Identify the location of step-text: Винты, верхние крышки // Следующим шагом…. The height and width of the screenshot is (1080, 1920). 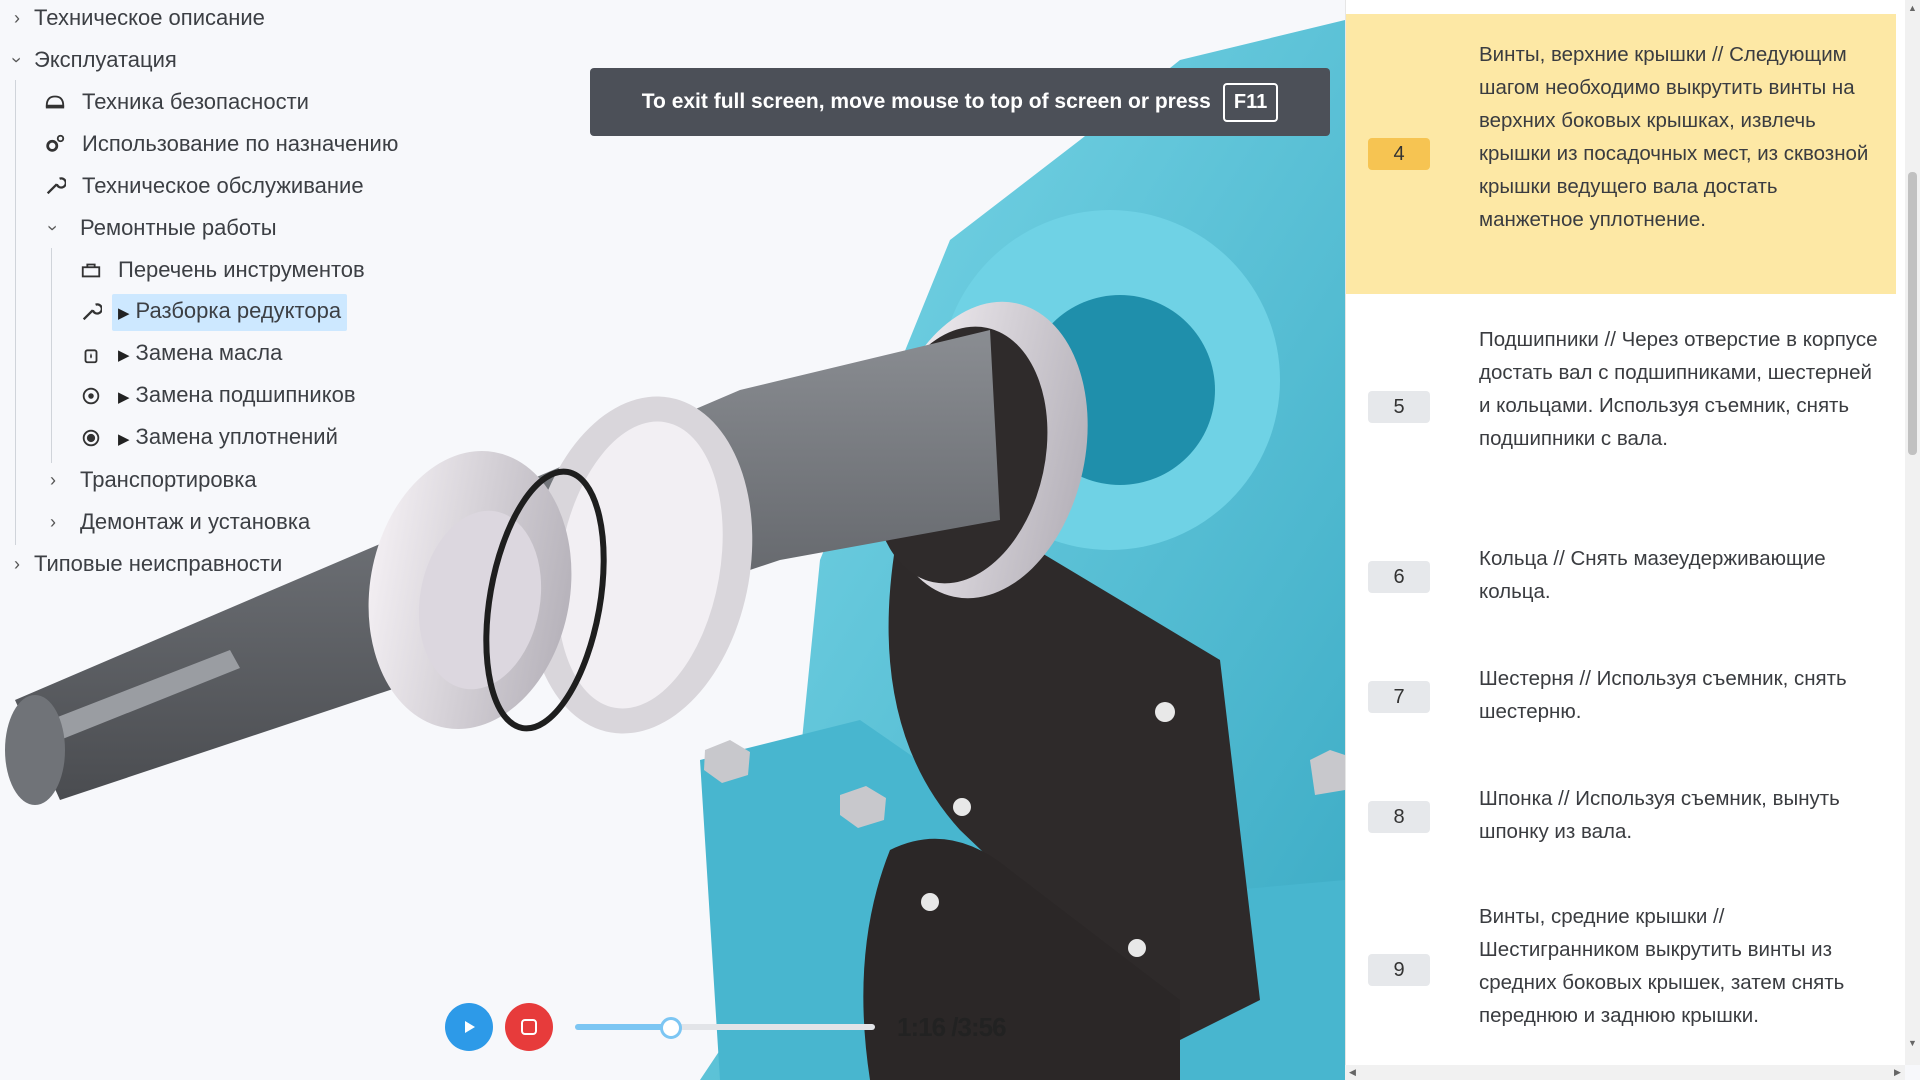
(1674, 137).